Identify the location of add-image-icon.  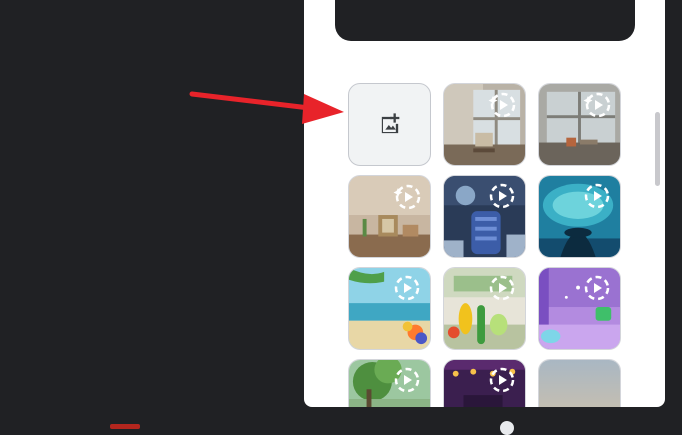
(390, 122).